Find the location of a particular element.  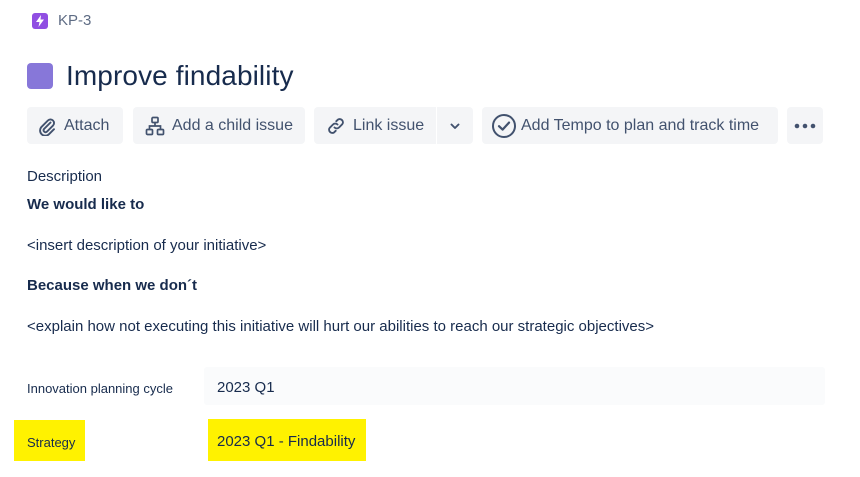

issue-key-breadcrumb: KP-3 is located at coordinates (61, 20).